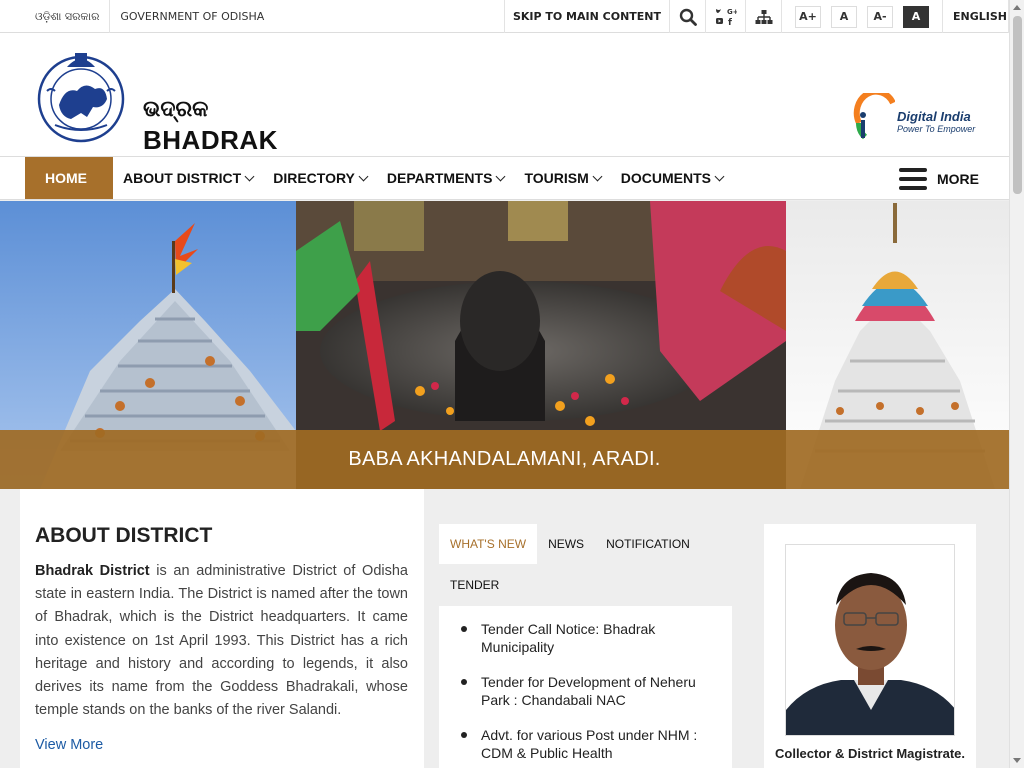  I want to click on page-scrollbar, so click(1016, 384).